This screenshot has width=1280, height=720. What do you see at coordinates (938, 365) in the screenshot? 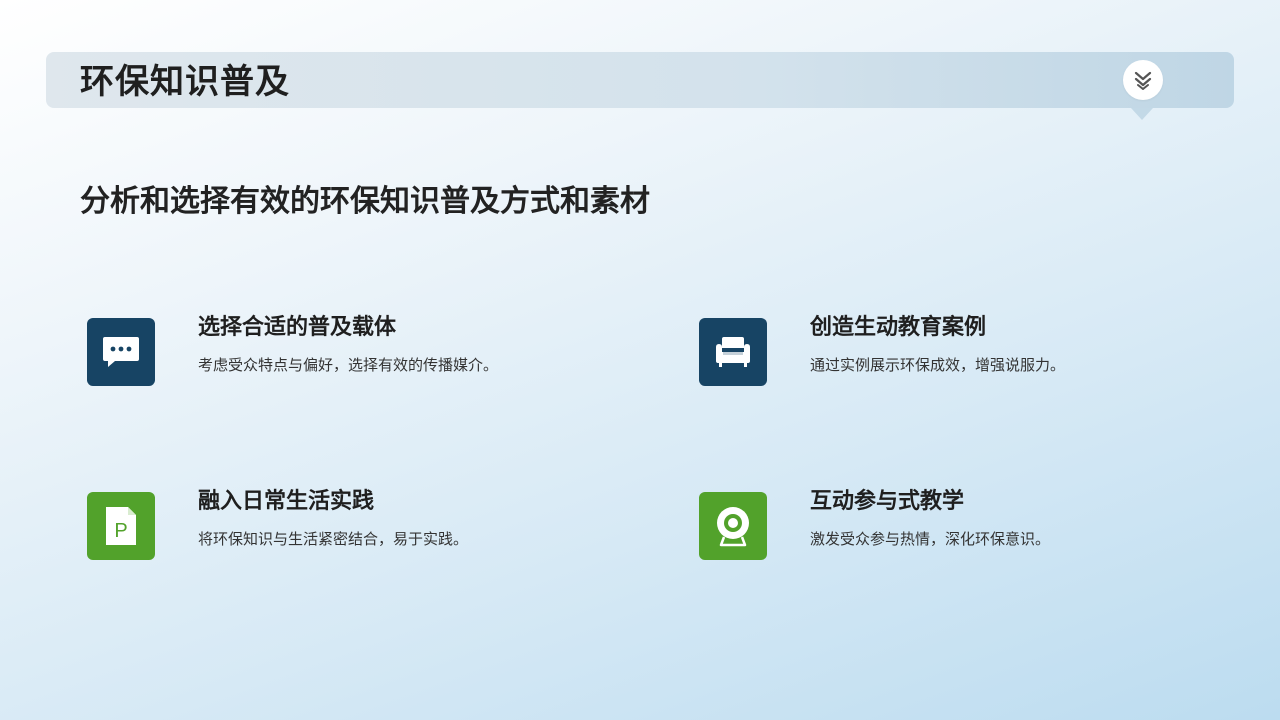
I see `card-desc: 通过实例展示环保成效，增强说服力。` at bounding box center [938, 365].